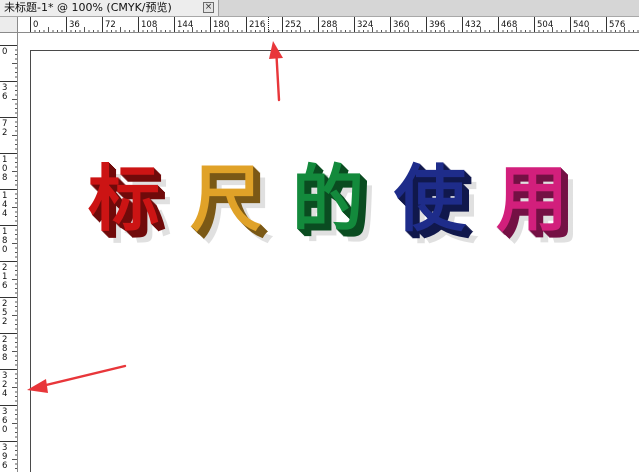  Describe the element at coordinates (4, 169) in the screenshot. I see `vertical-ruler-label: 108` at that location.